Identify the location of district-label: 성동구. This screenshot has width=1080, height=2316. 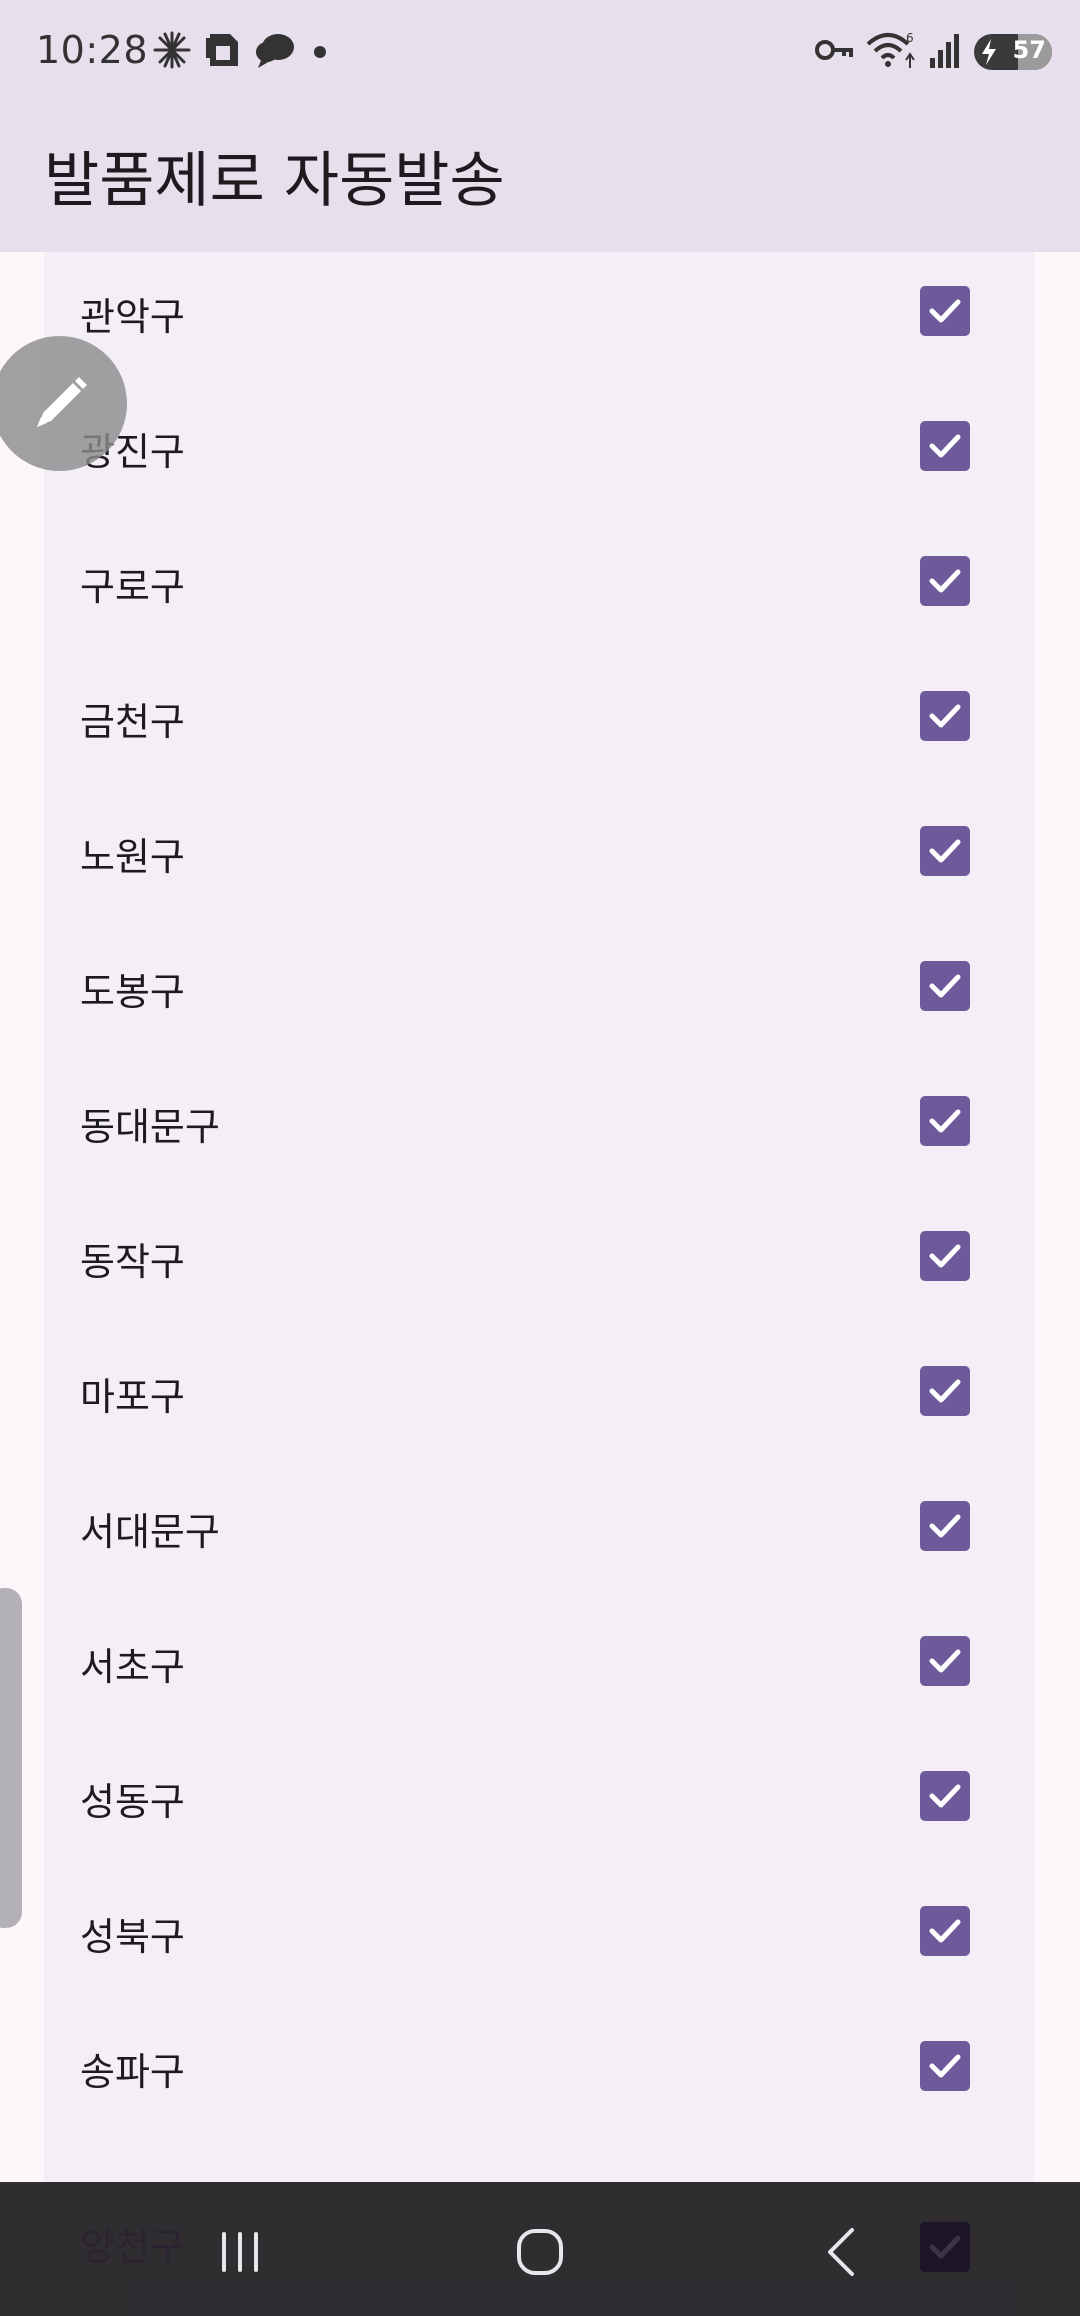
(132, 1802).